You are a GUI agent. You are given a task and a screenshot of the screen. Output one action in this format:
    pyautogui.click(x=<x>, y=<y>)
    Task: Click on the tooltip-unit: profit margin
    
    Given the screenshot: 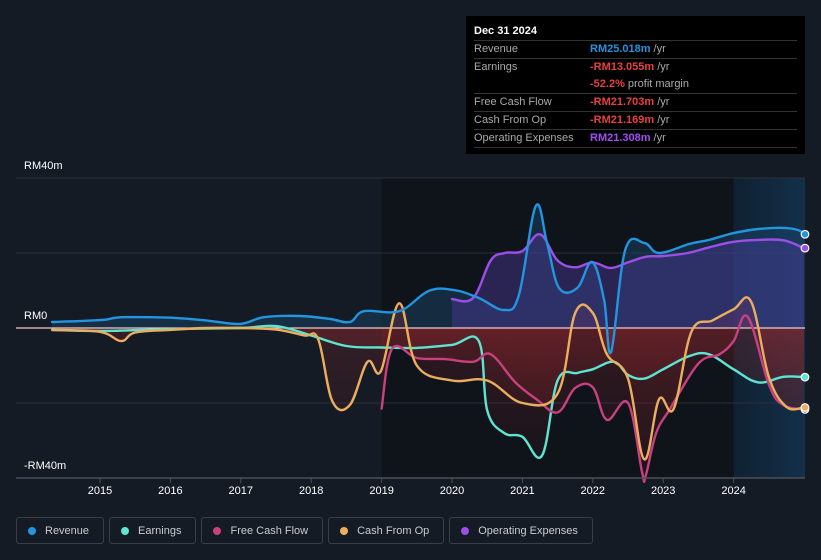 What is the action you would take?
    pyautogui.click(x=658, y=84)
    